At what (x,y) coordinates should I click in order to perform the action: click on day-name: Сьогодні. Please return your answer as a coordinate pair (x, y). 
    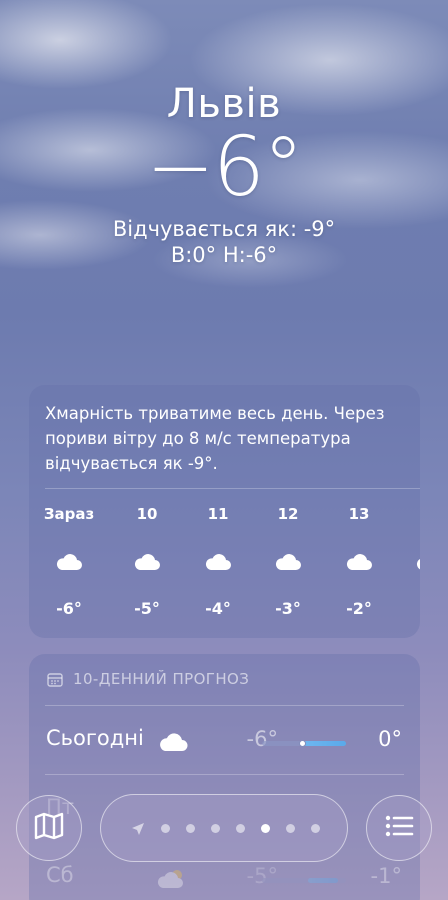
    Looking at the image, I should click on (95, 738).